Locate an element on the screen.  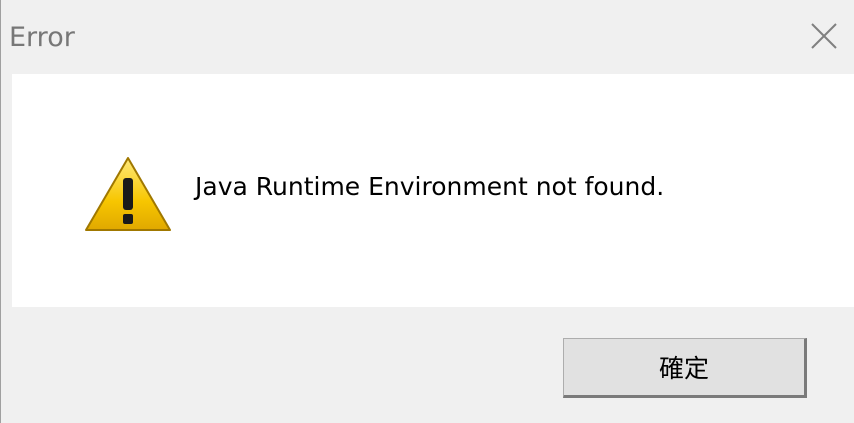
error-message: Java Runtime Environment not found. is located at coordinates (430, 186).